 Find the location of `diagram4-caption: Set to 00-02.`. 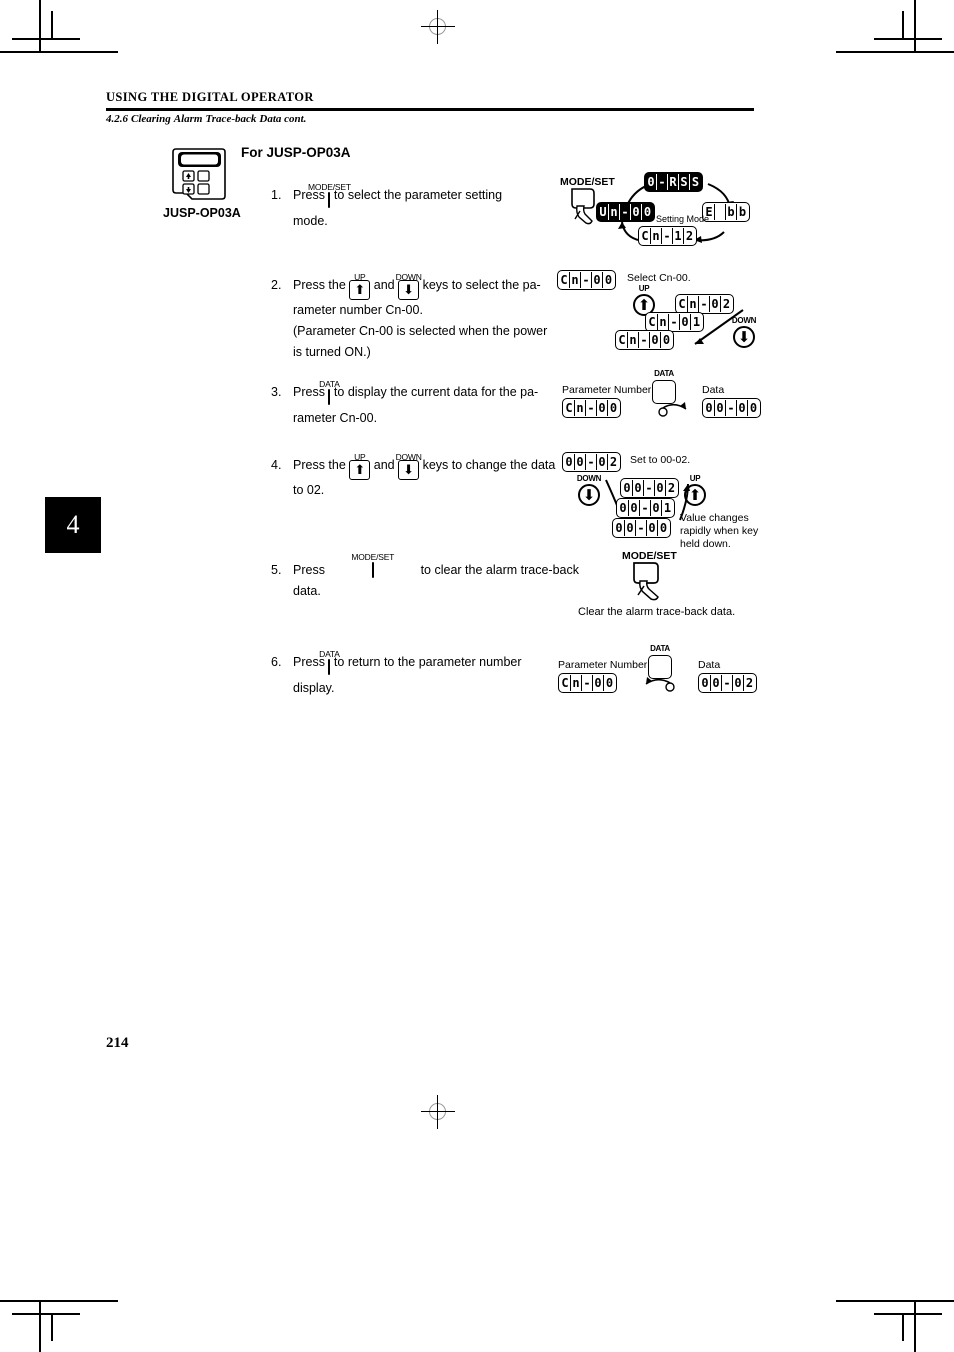

diagram4-caption: Set to 00-02. is located at coordinates (660, 460).